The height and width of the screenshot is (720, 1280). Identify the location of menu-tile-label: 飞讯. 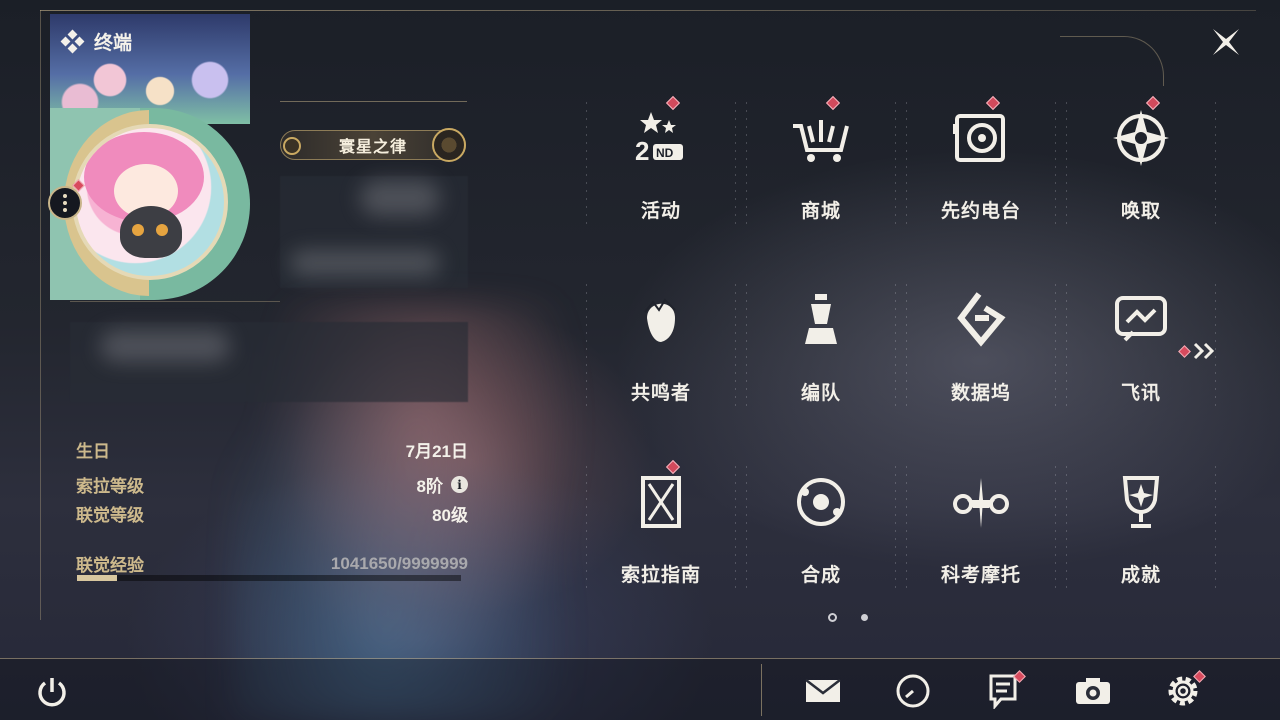
(1140, 393).